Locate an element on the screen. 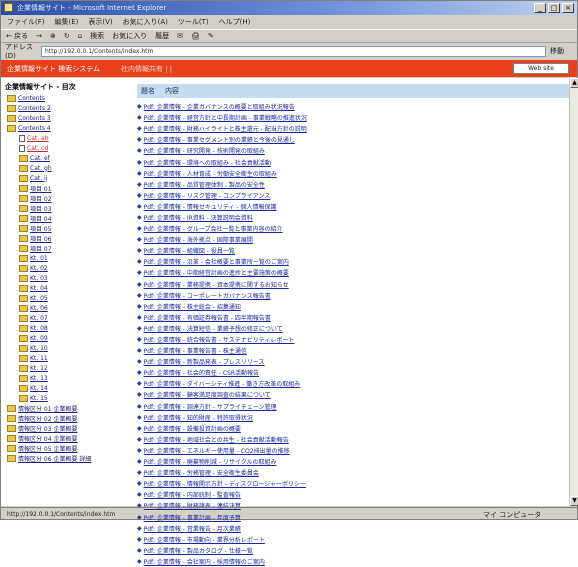 This screenshot has height=567, width=578. tree-item: Cat. ef is located at coordinates (69, 158).